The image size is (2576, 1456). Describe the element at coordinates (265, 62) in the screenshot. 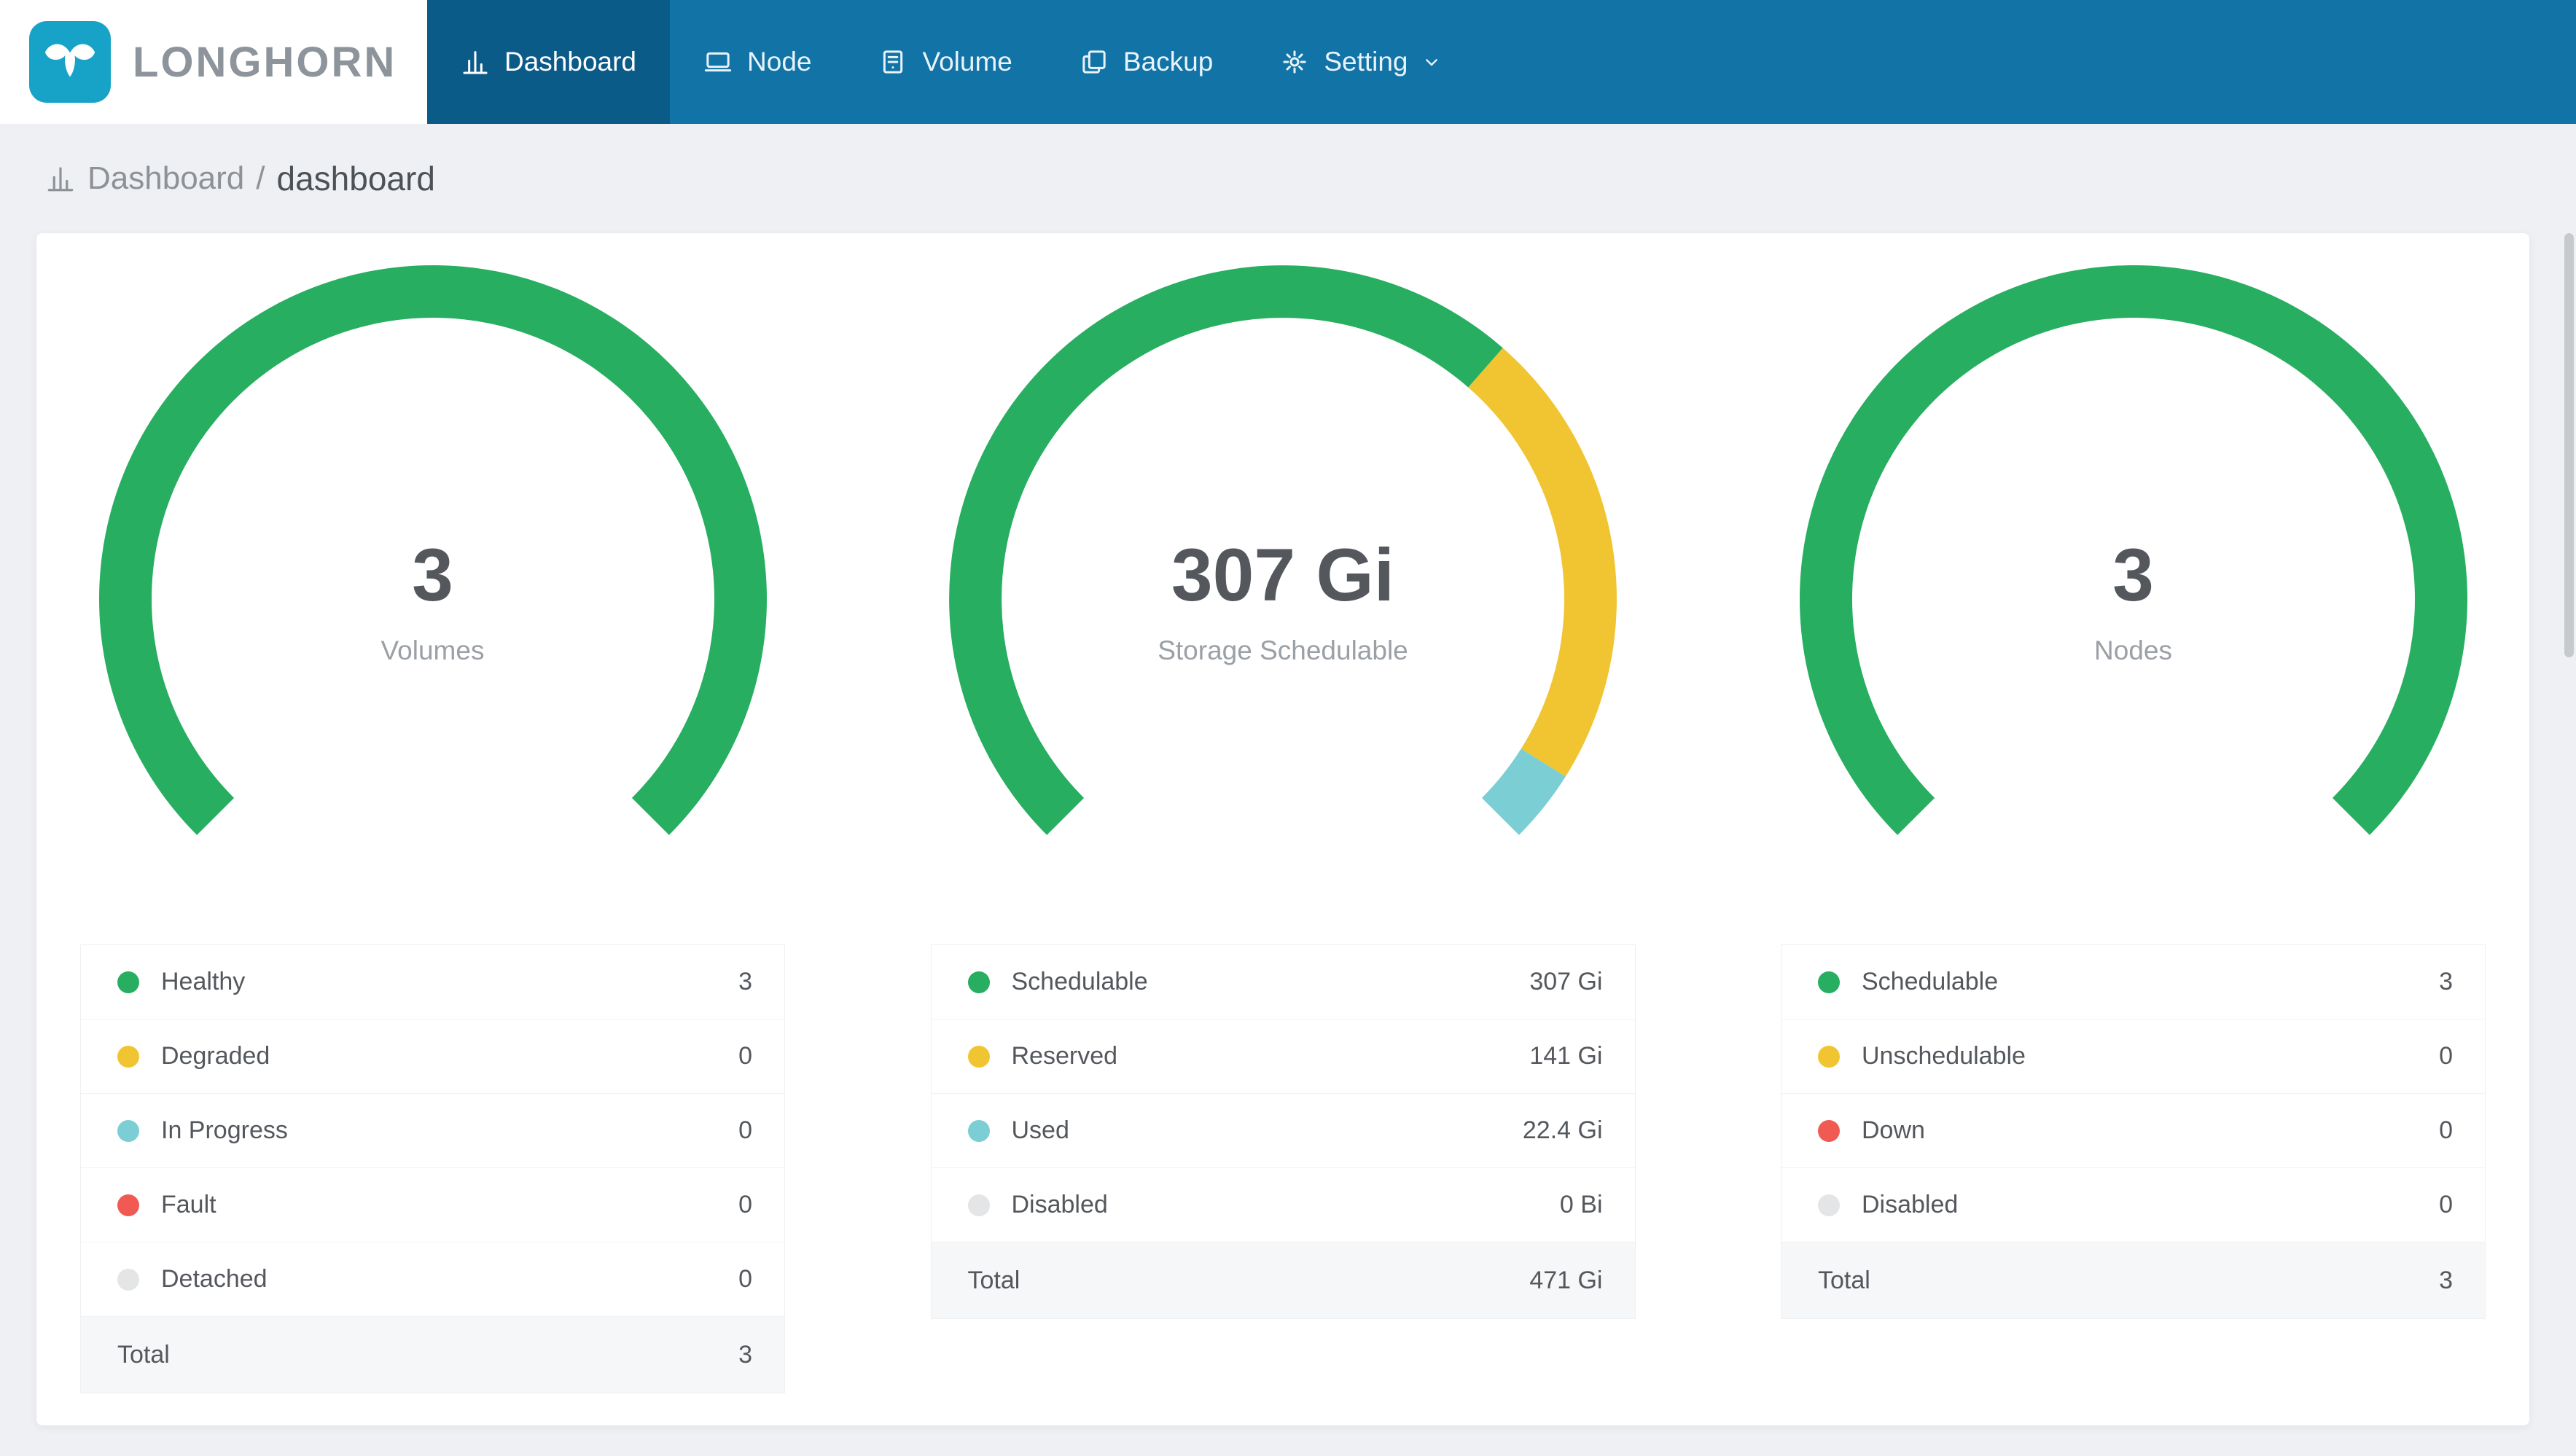

I see `logo-text: LONGHORN` at that location.